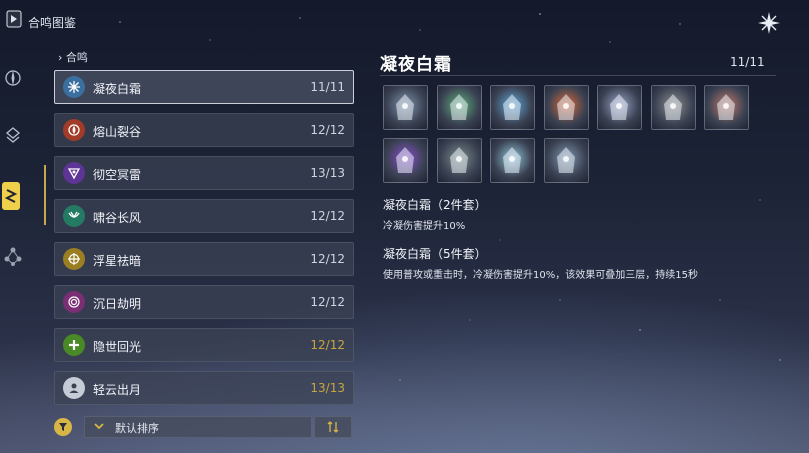  What do you see at coordinates (74, 130) in the screenshot?
I see `flame-icon` at bounding box center [74, 130].